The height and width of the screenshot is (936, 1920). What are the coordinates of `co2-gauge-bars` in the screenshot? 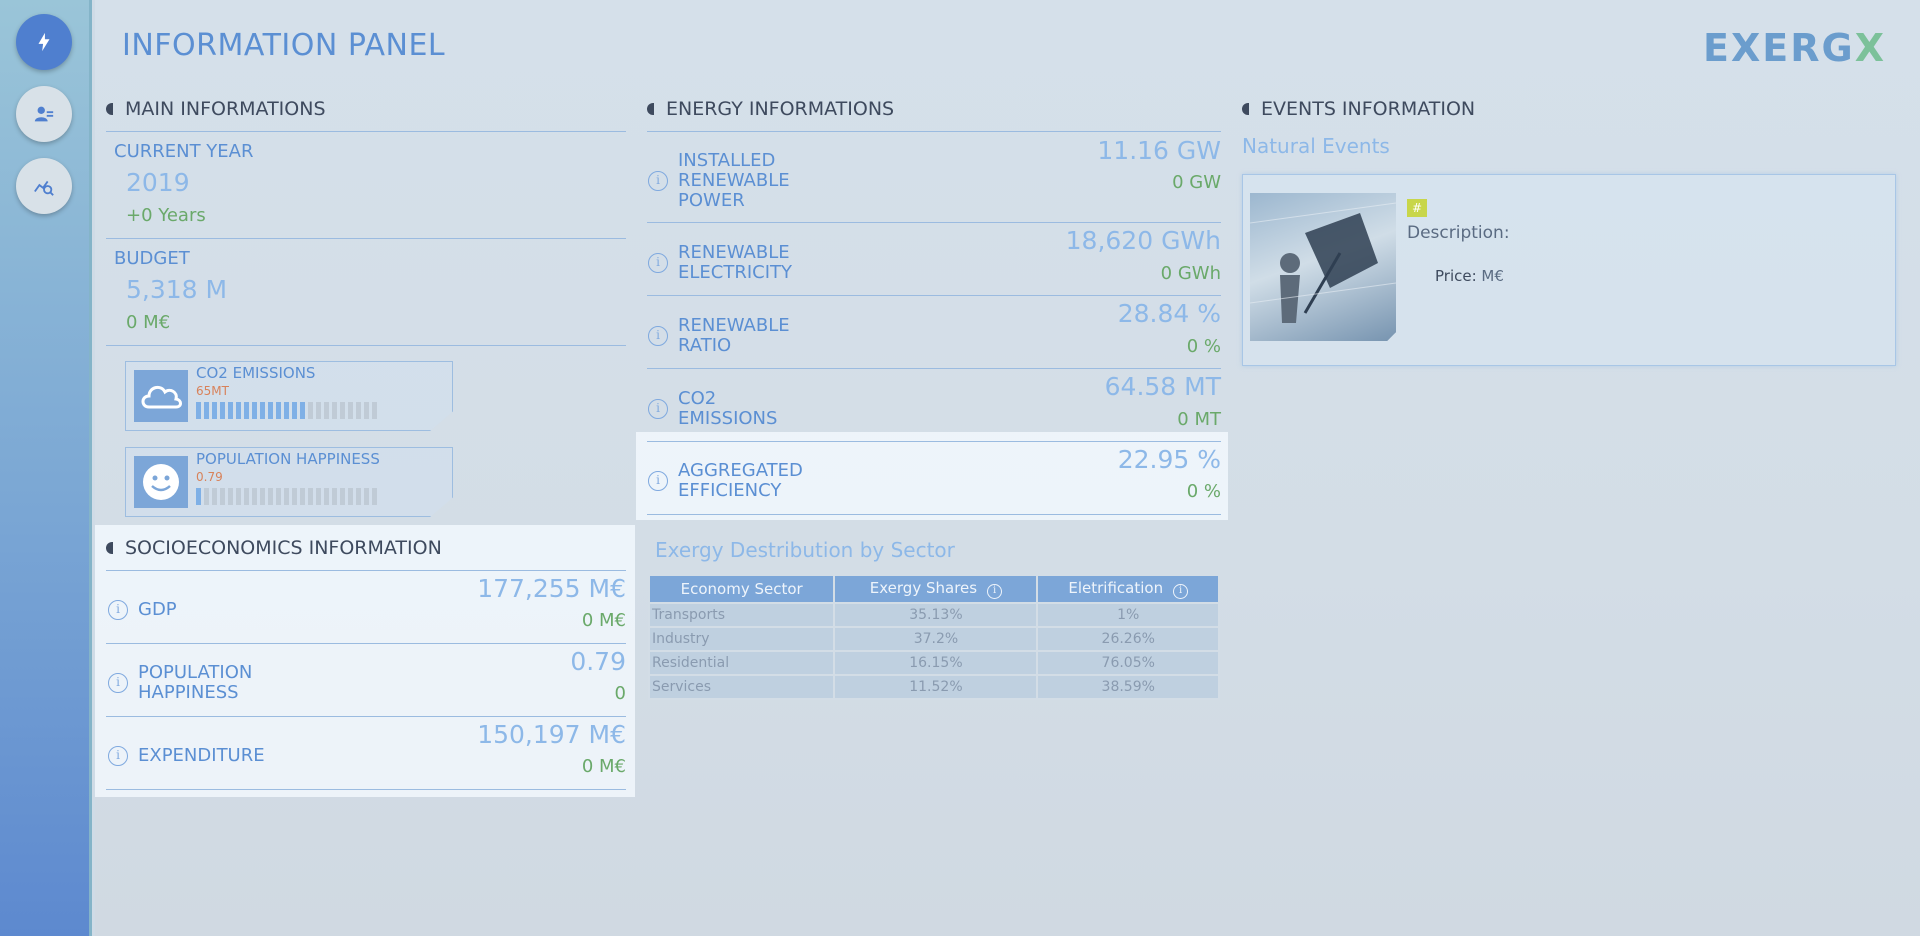 It's located at (286, 410).